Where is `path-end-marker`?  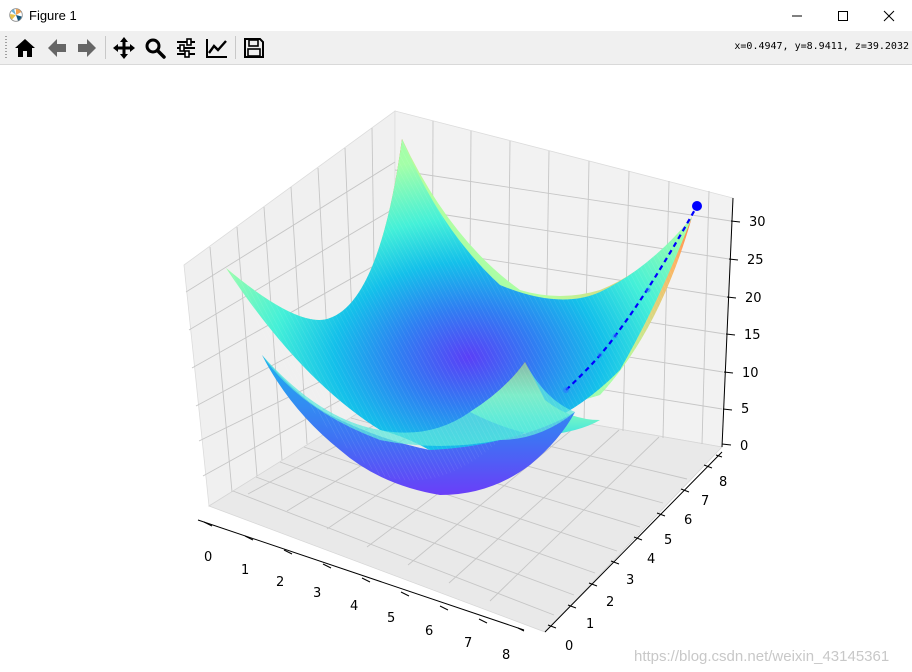
path-end-marker is located at coordinates (697, 206).